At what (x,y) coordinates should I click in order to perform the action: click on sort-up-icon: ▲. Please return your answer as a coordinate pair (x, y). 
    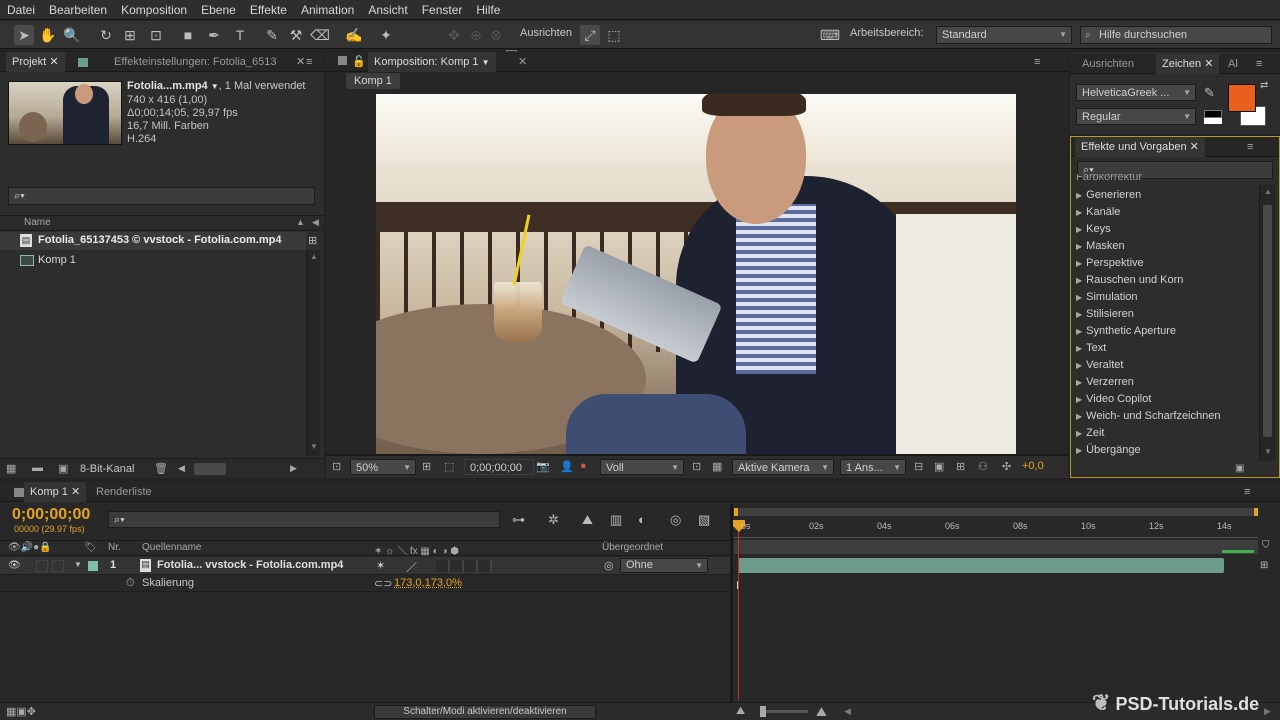
    Looking at the image, I should click on (300, 222).